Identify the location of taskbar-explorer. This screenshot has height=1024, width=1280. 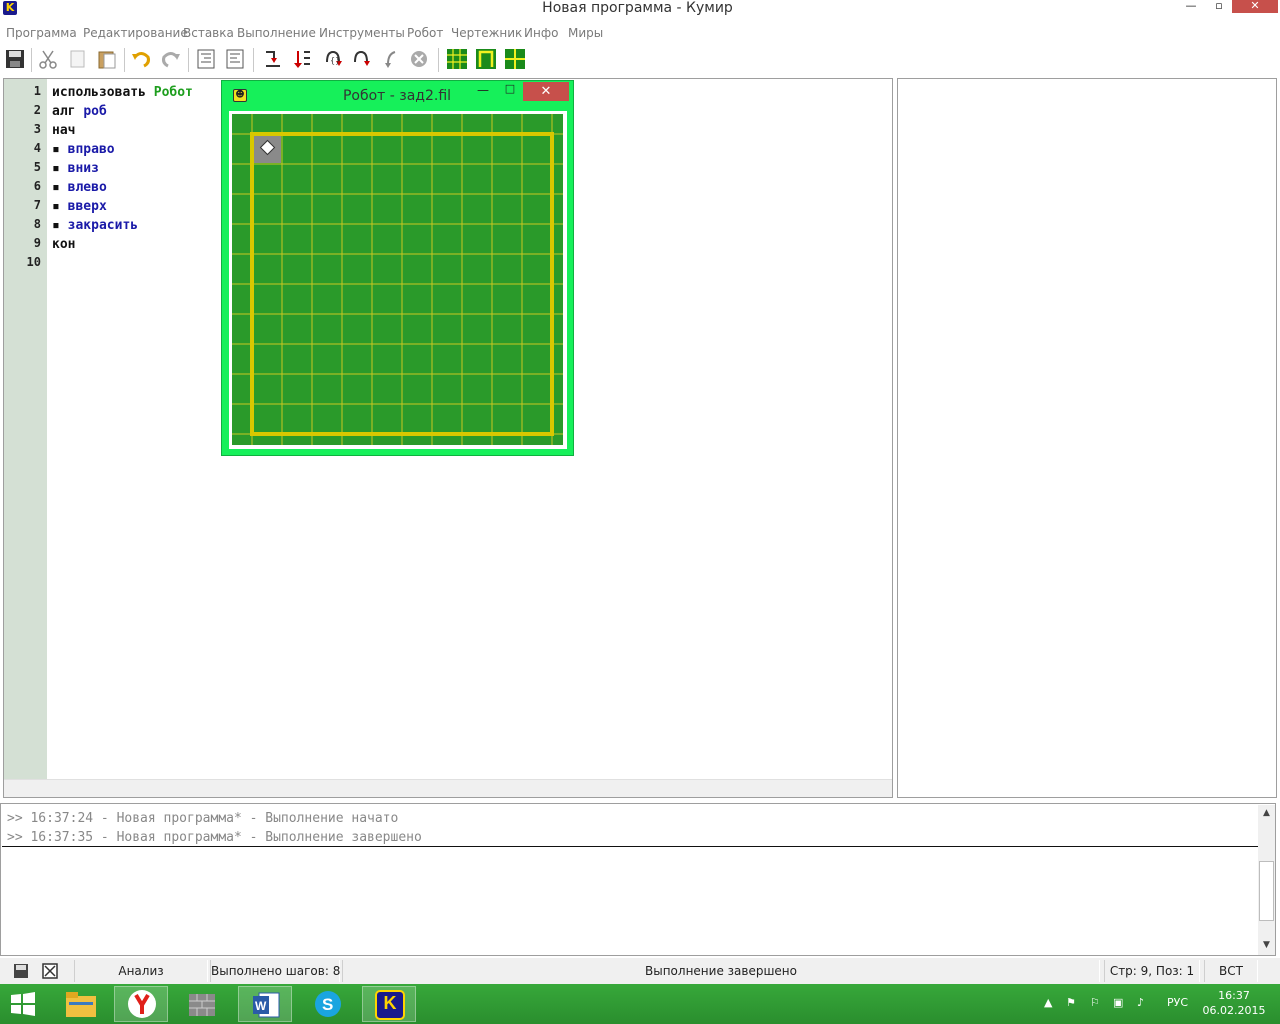
(81, 1004).